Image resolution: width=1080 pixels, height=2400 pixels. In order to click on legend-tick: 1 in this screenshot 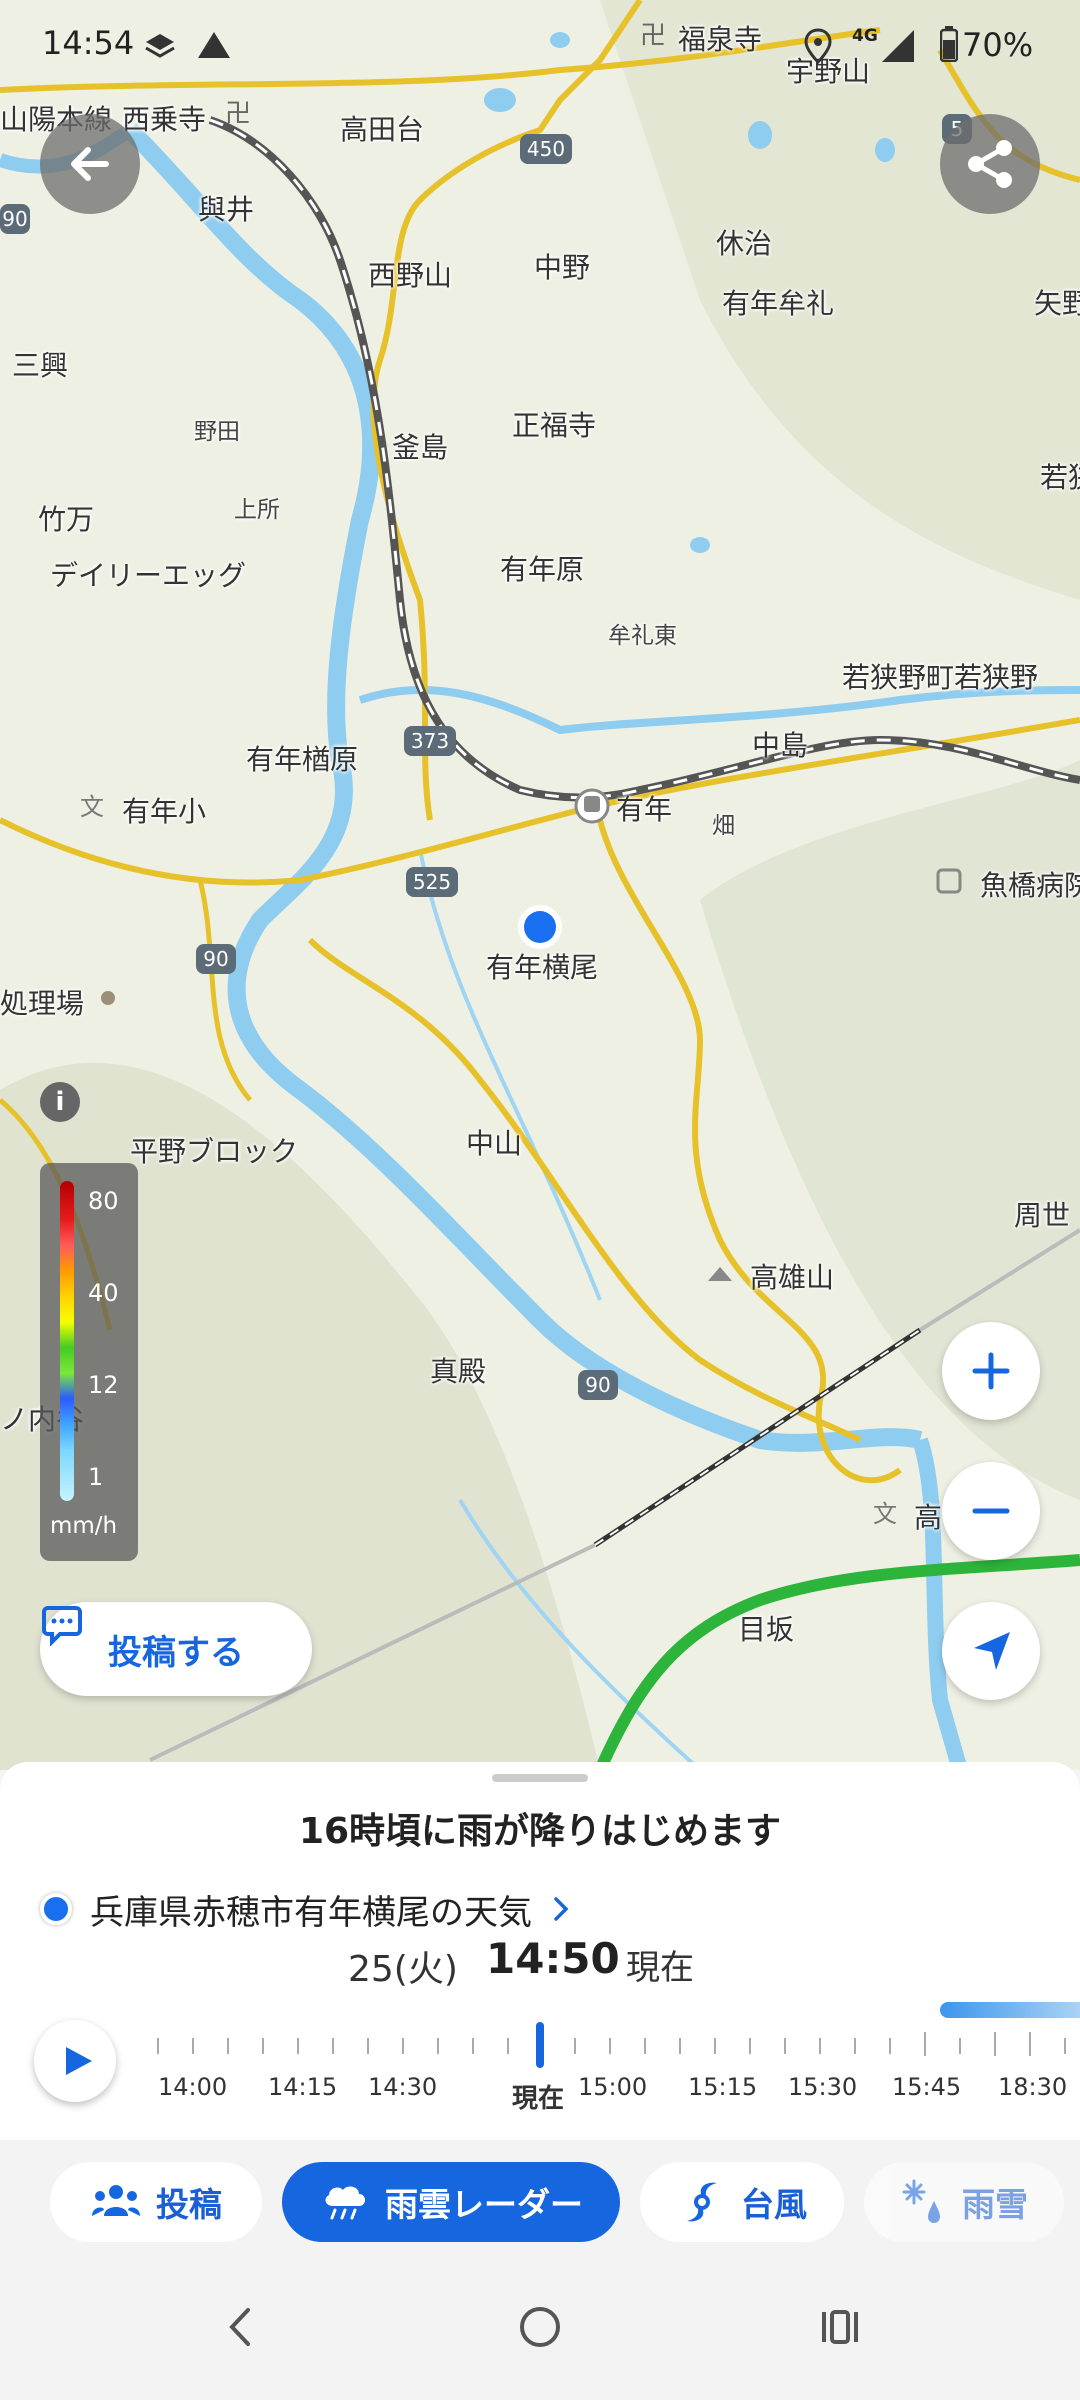, I will do `click(96, 1477)`.